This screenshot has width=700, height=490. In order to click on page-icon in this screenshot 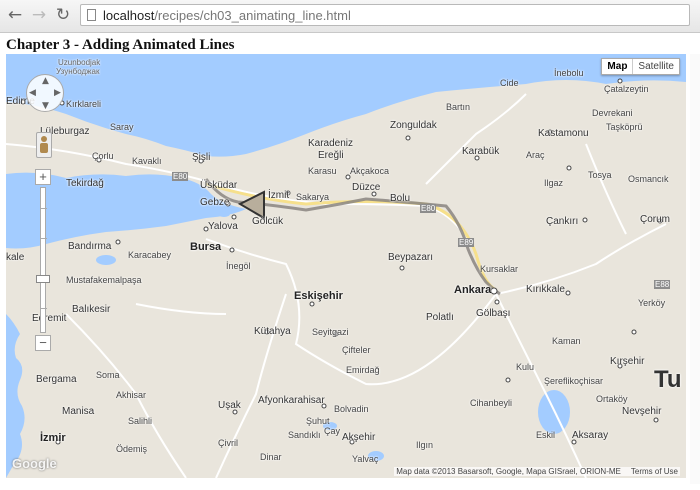, I will do `click(91, 15)`.